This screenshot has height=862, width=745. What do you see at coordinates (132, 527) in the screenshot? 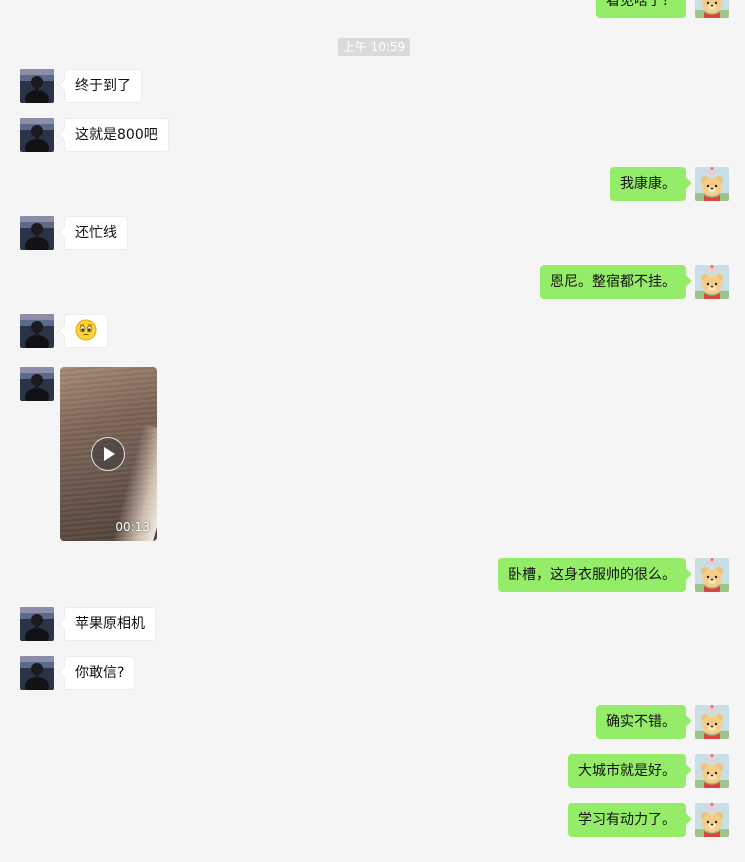
I see `video-duration: 00:13` at bounding box center [132, 527].